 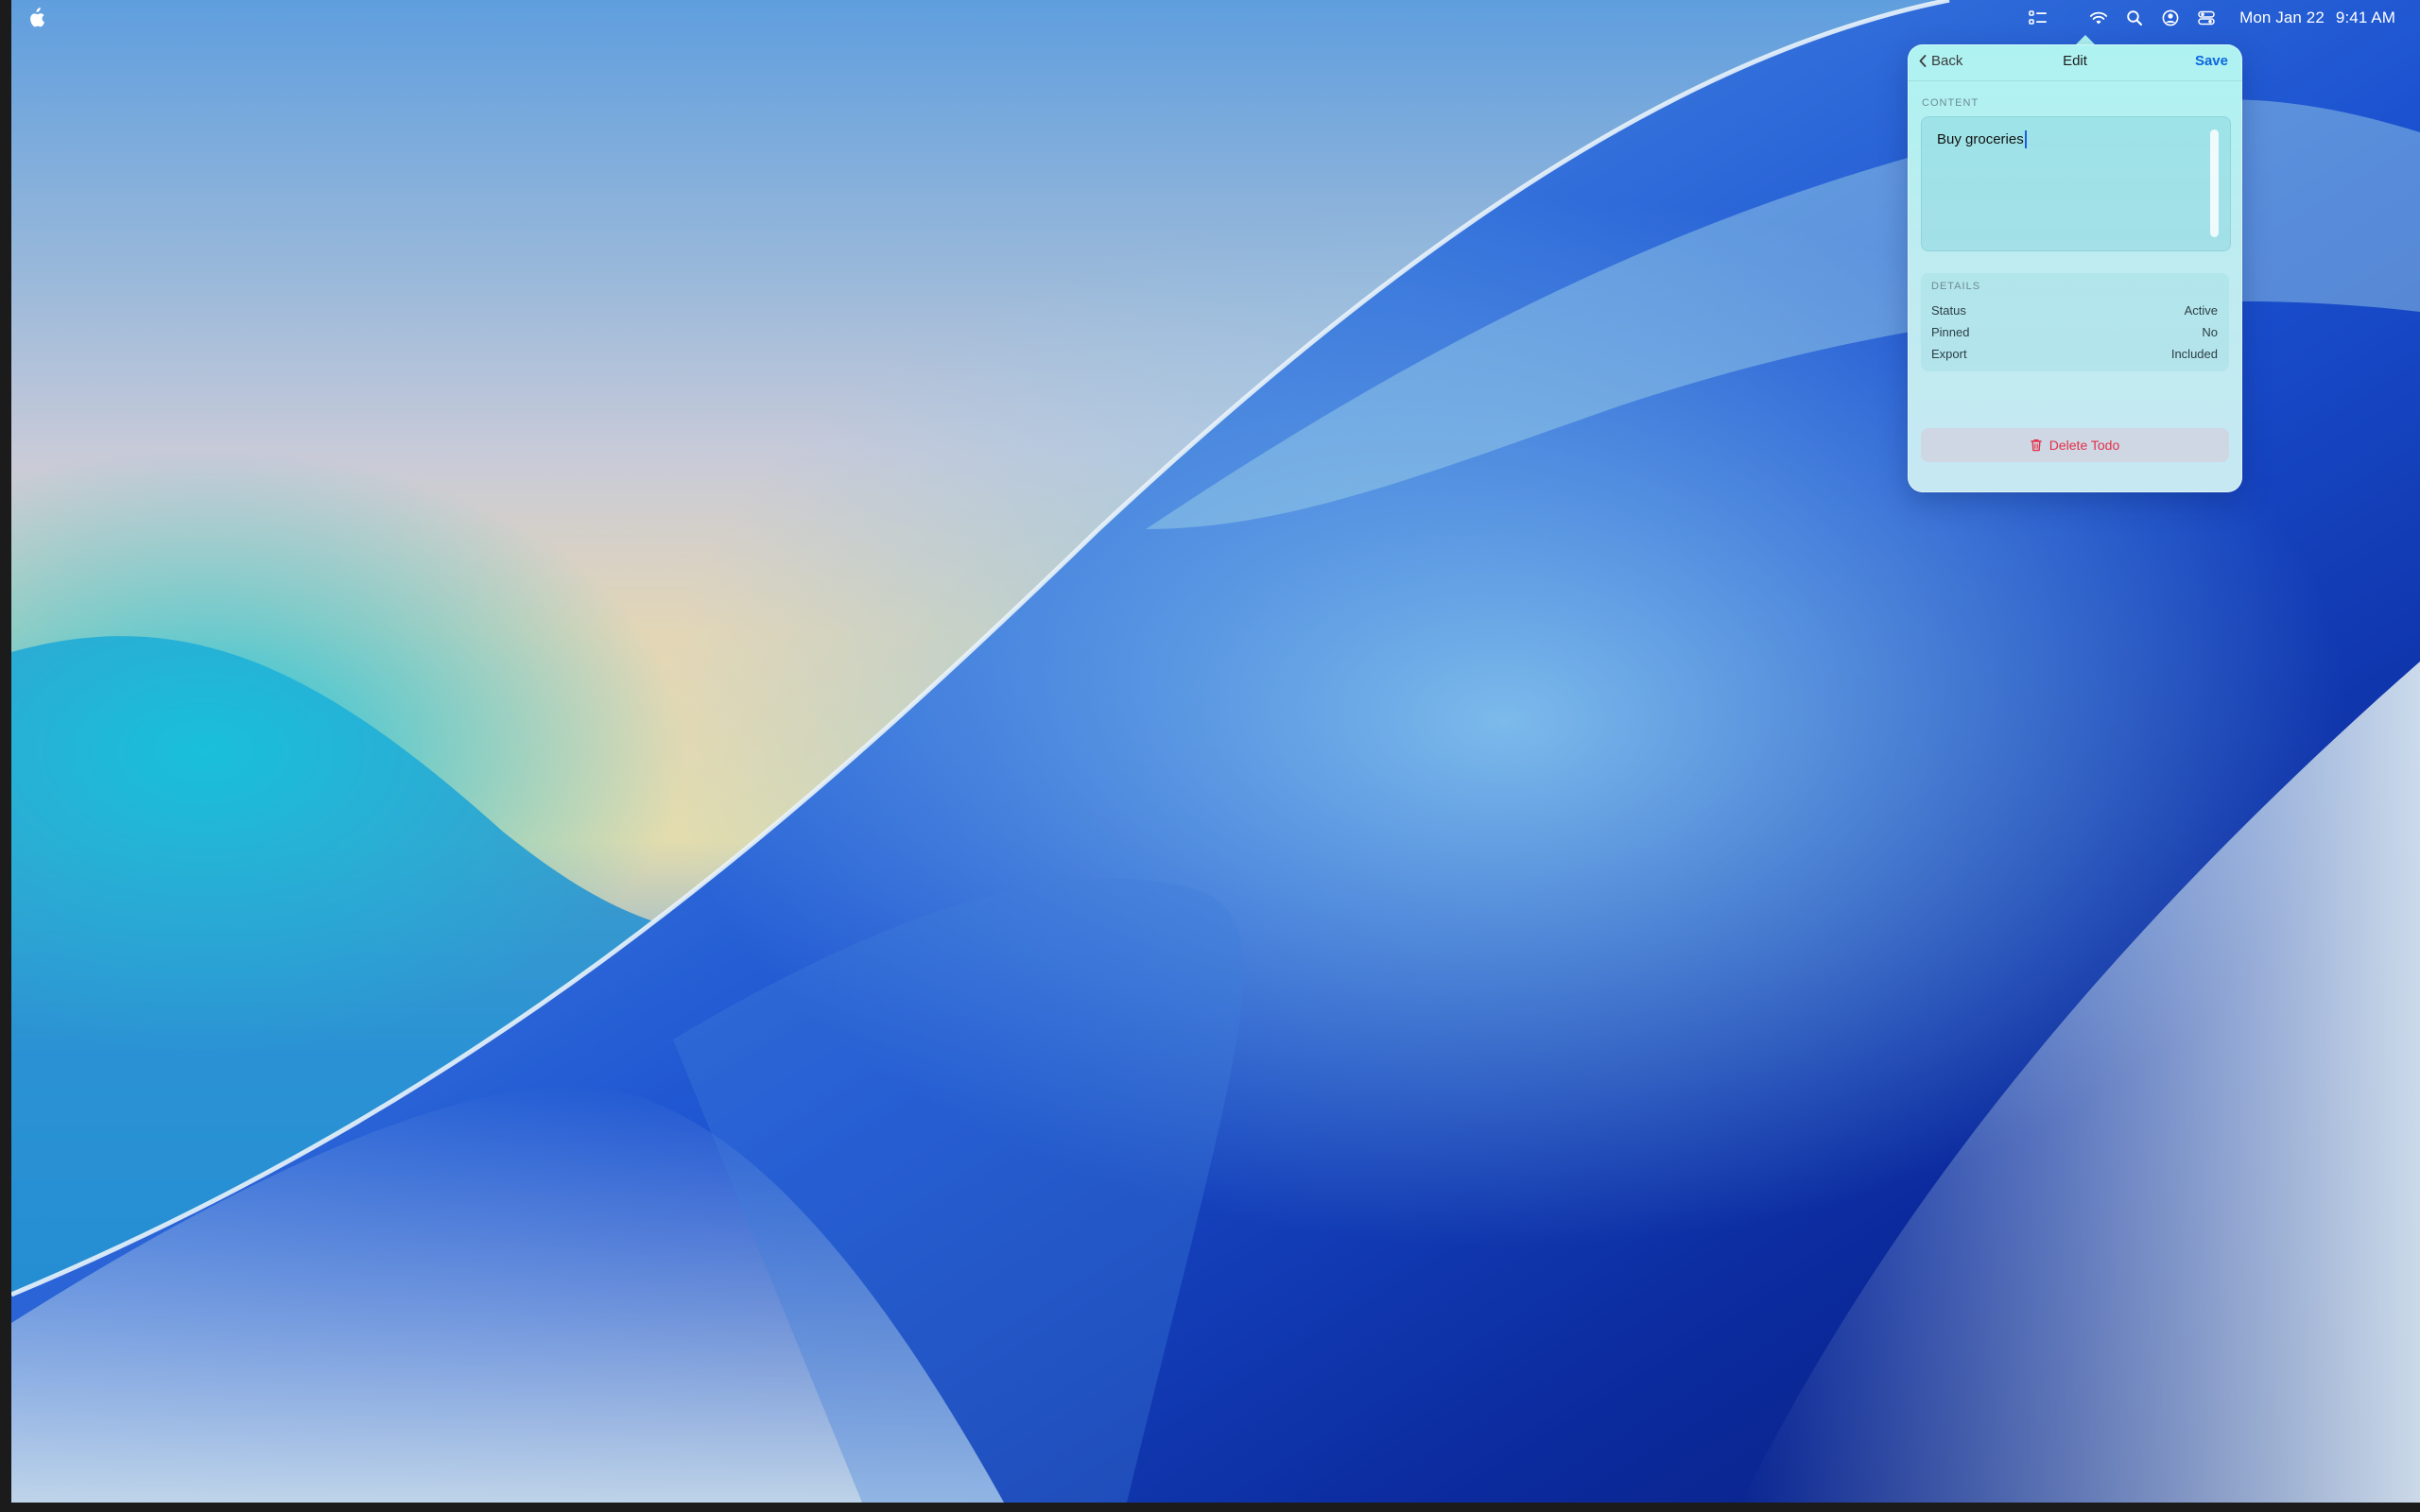 I want to click on save-button: Save, so click(x=2211, y=61).